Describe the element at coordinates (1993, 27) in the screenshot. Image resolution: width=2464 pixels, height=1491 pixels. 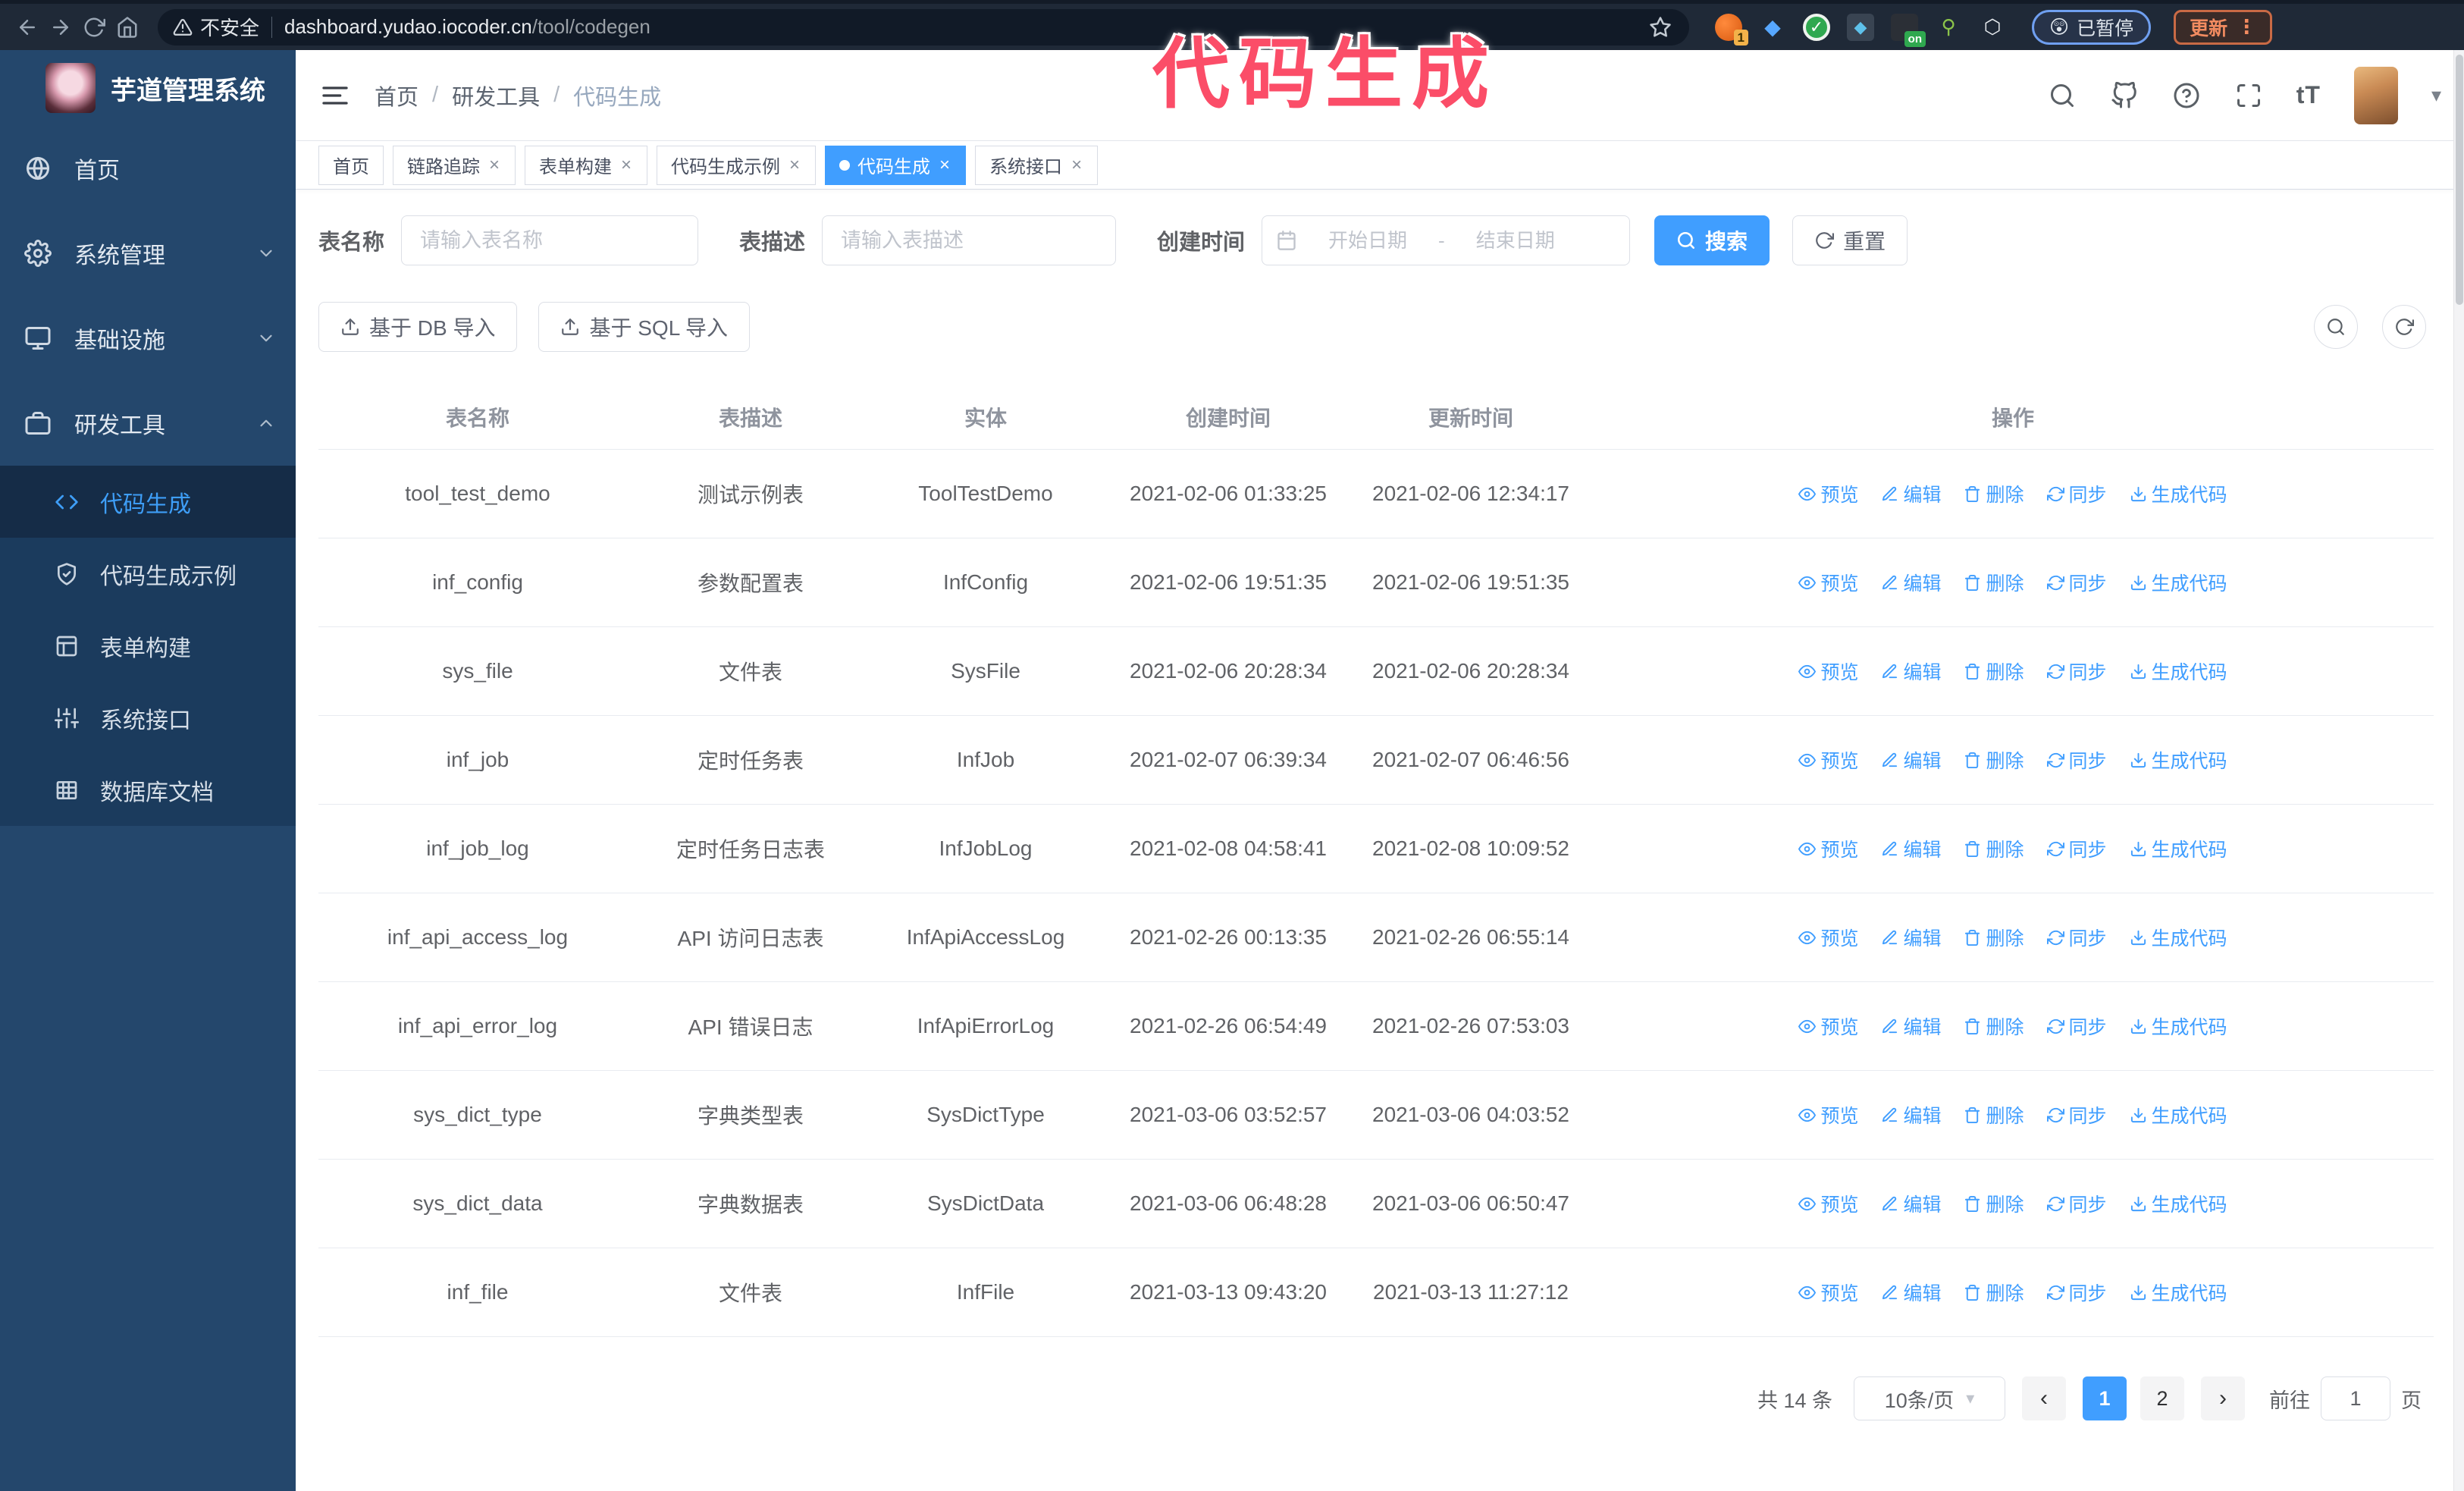
I see `extension-puzzle-icon: ⬡` at that location.